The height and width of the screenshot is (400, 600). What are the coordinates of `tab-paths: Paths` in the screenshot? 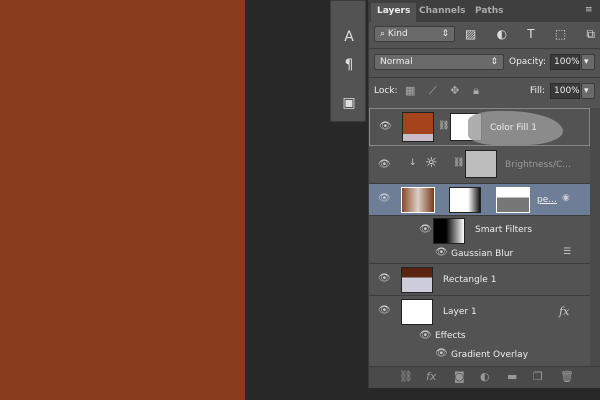 It's located at (489, 12).